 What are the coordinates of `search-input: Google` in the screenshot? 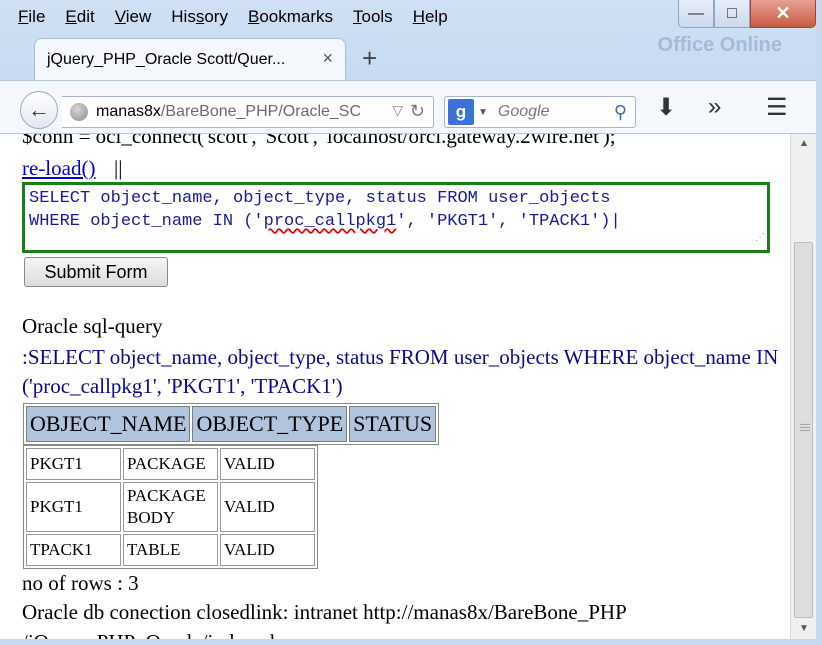 It's located at (524, 112).